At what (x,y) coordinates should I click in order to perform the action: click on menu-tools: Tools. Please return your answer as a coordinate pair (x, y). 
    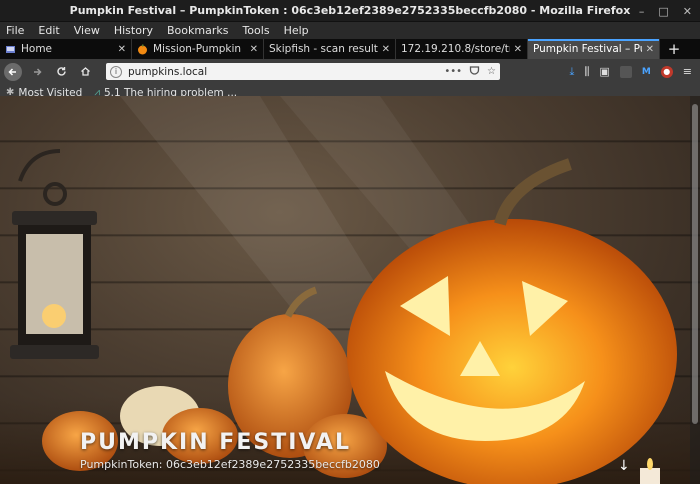
    Looking at the image, I should click on (255, 30).